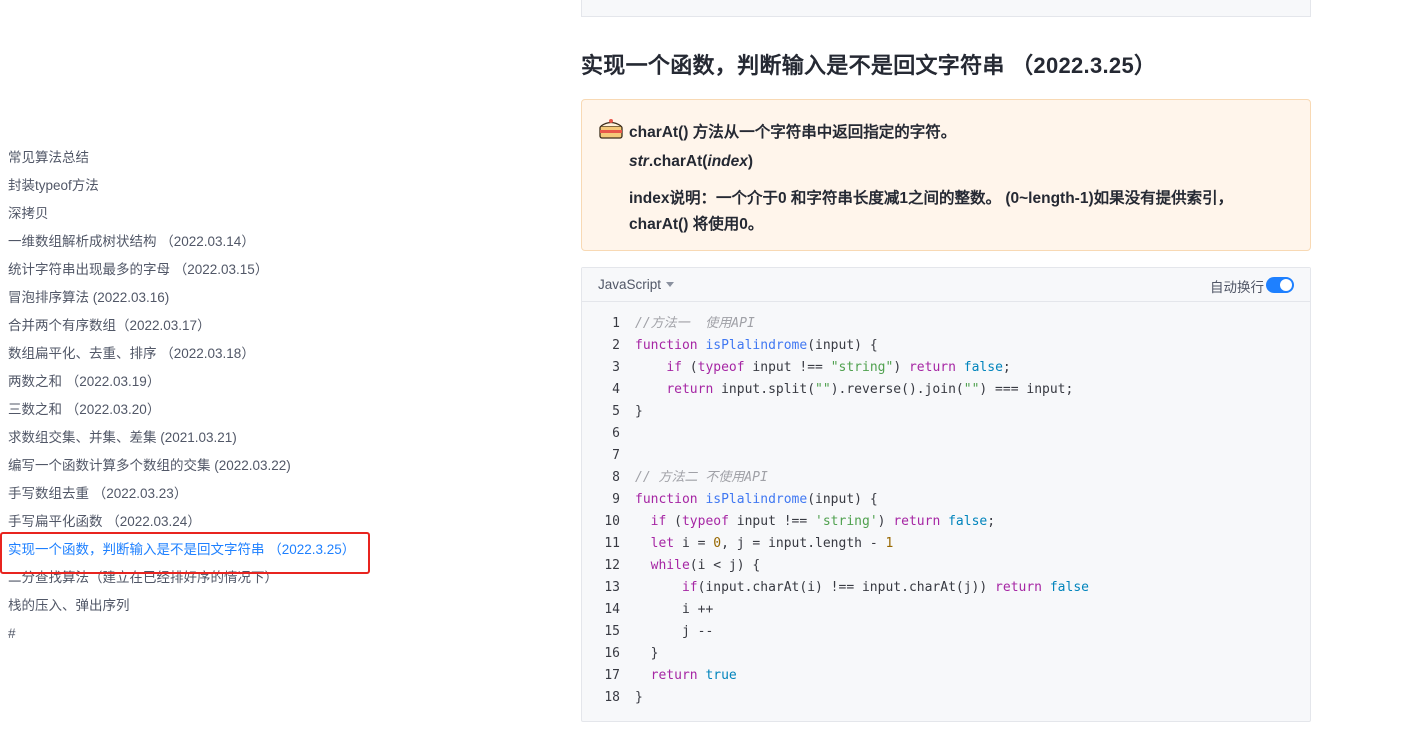  Describe the element at coordinates (695, 323) in the screenshot. I see `code-token: //方法一 使用API` at that location.